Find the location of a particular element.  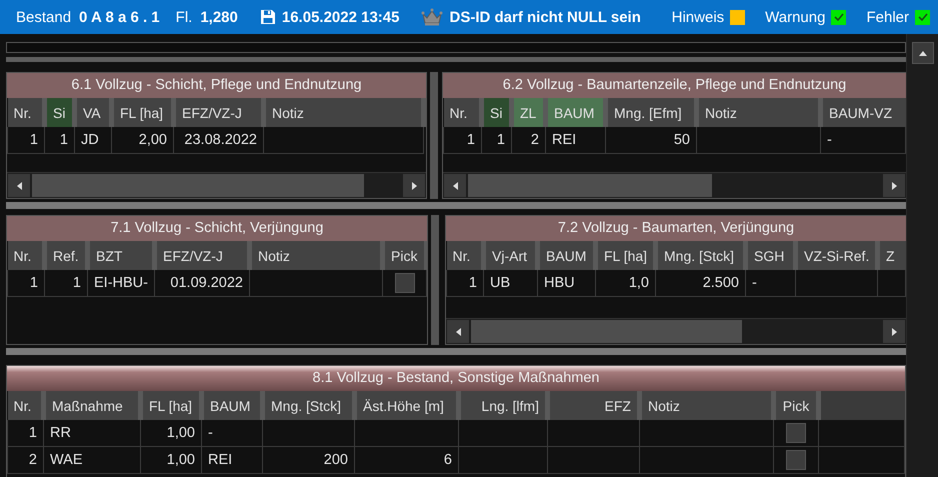

save-time: 16.05.2022 13:45 is located at coordinates (341, 17).